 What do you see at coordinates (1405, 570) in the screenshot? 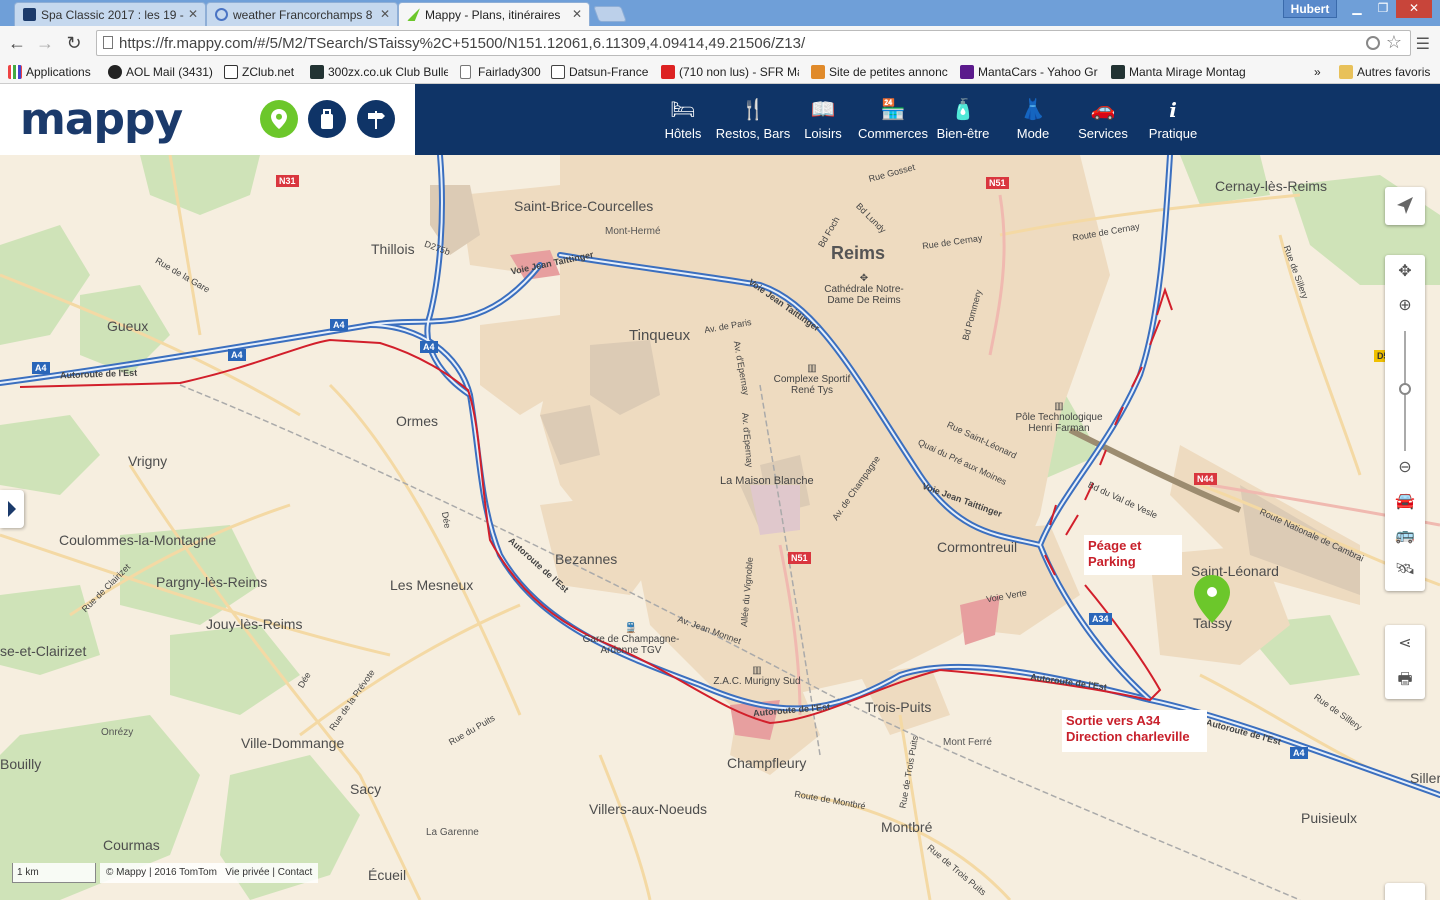
I see `satellite-button: 🛰` at bounding box center [1405, 570].